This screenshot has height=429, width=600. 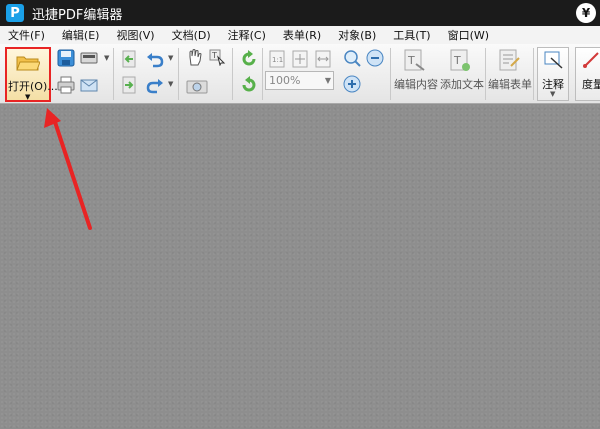 What do you see at coordinates (28, 63) in the screenshot?
I see `folder-icon` at bounding box center [28, 63].